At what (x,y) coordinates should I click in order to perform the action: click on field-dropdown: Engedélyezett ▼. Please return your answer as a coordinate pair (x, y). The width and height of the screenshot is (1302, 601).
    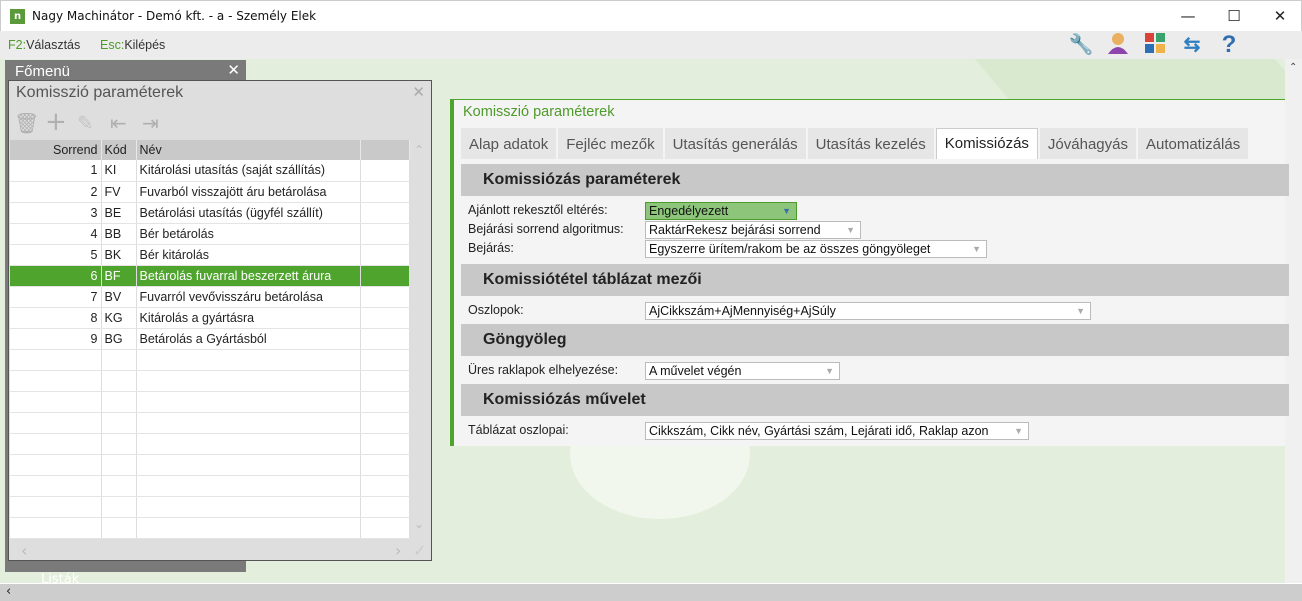
    Looking at the image, I should click on (721, 211).